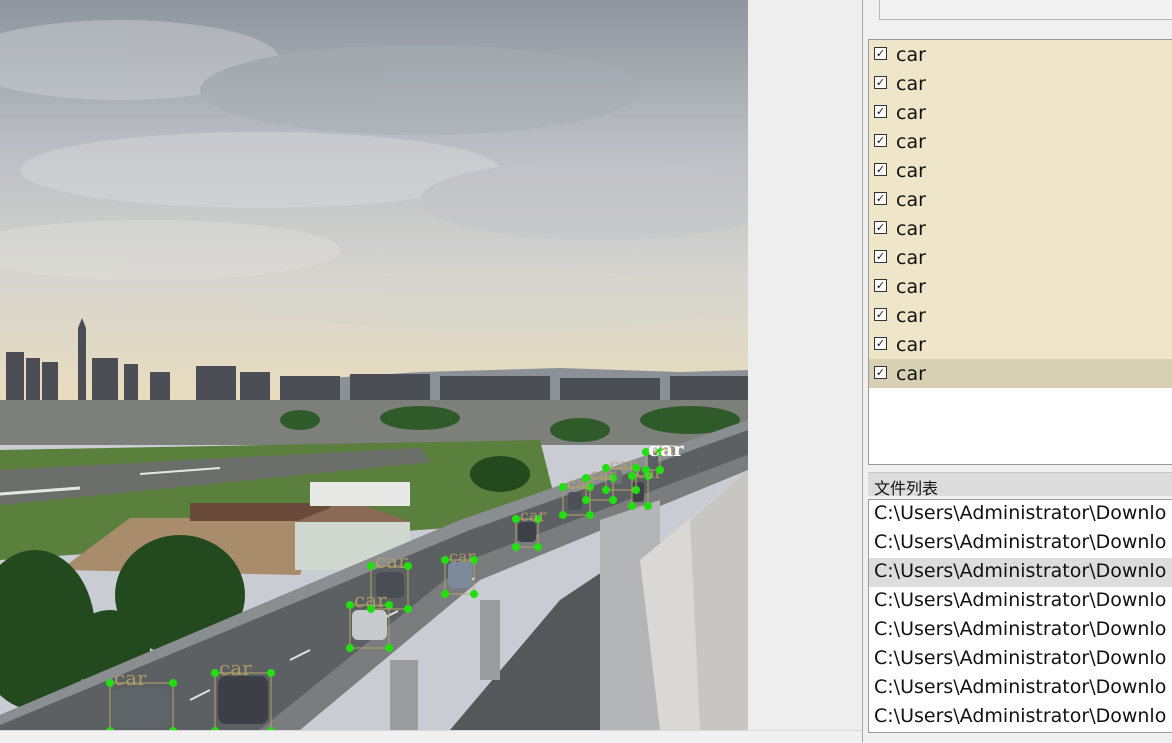  Describe the element at coordinates (431, 736) in the screenshot. I see `status-bar` at that location.